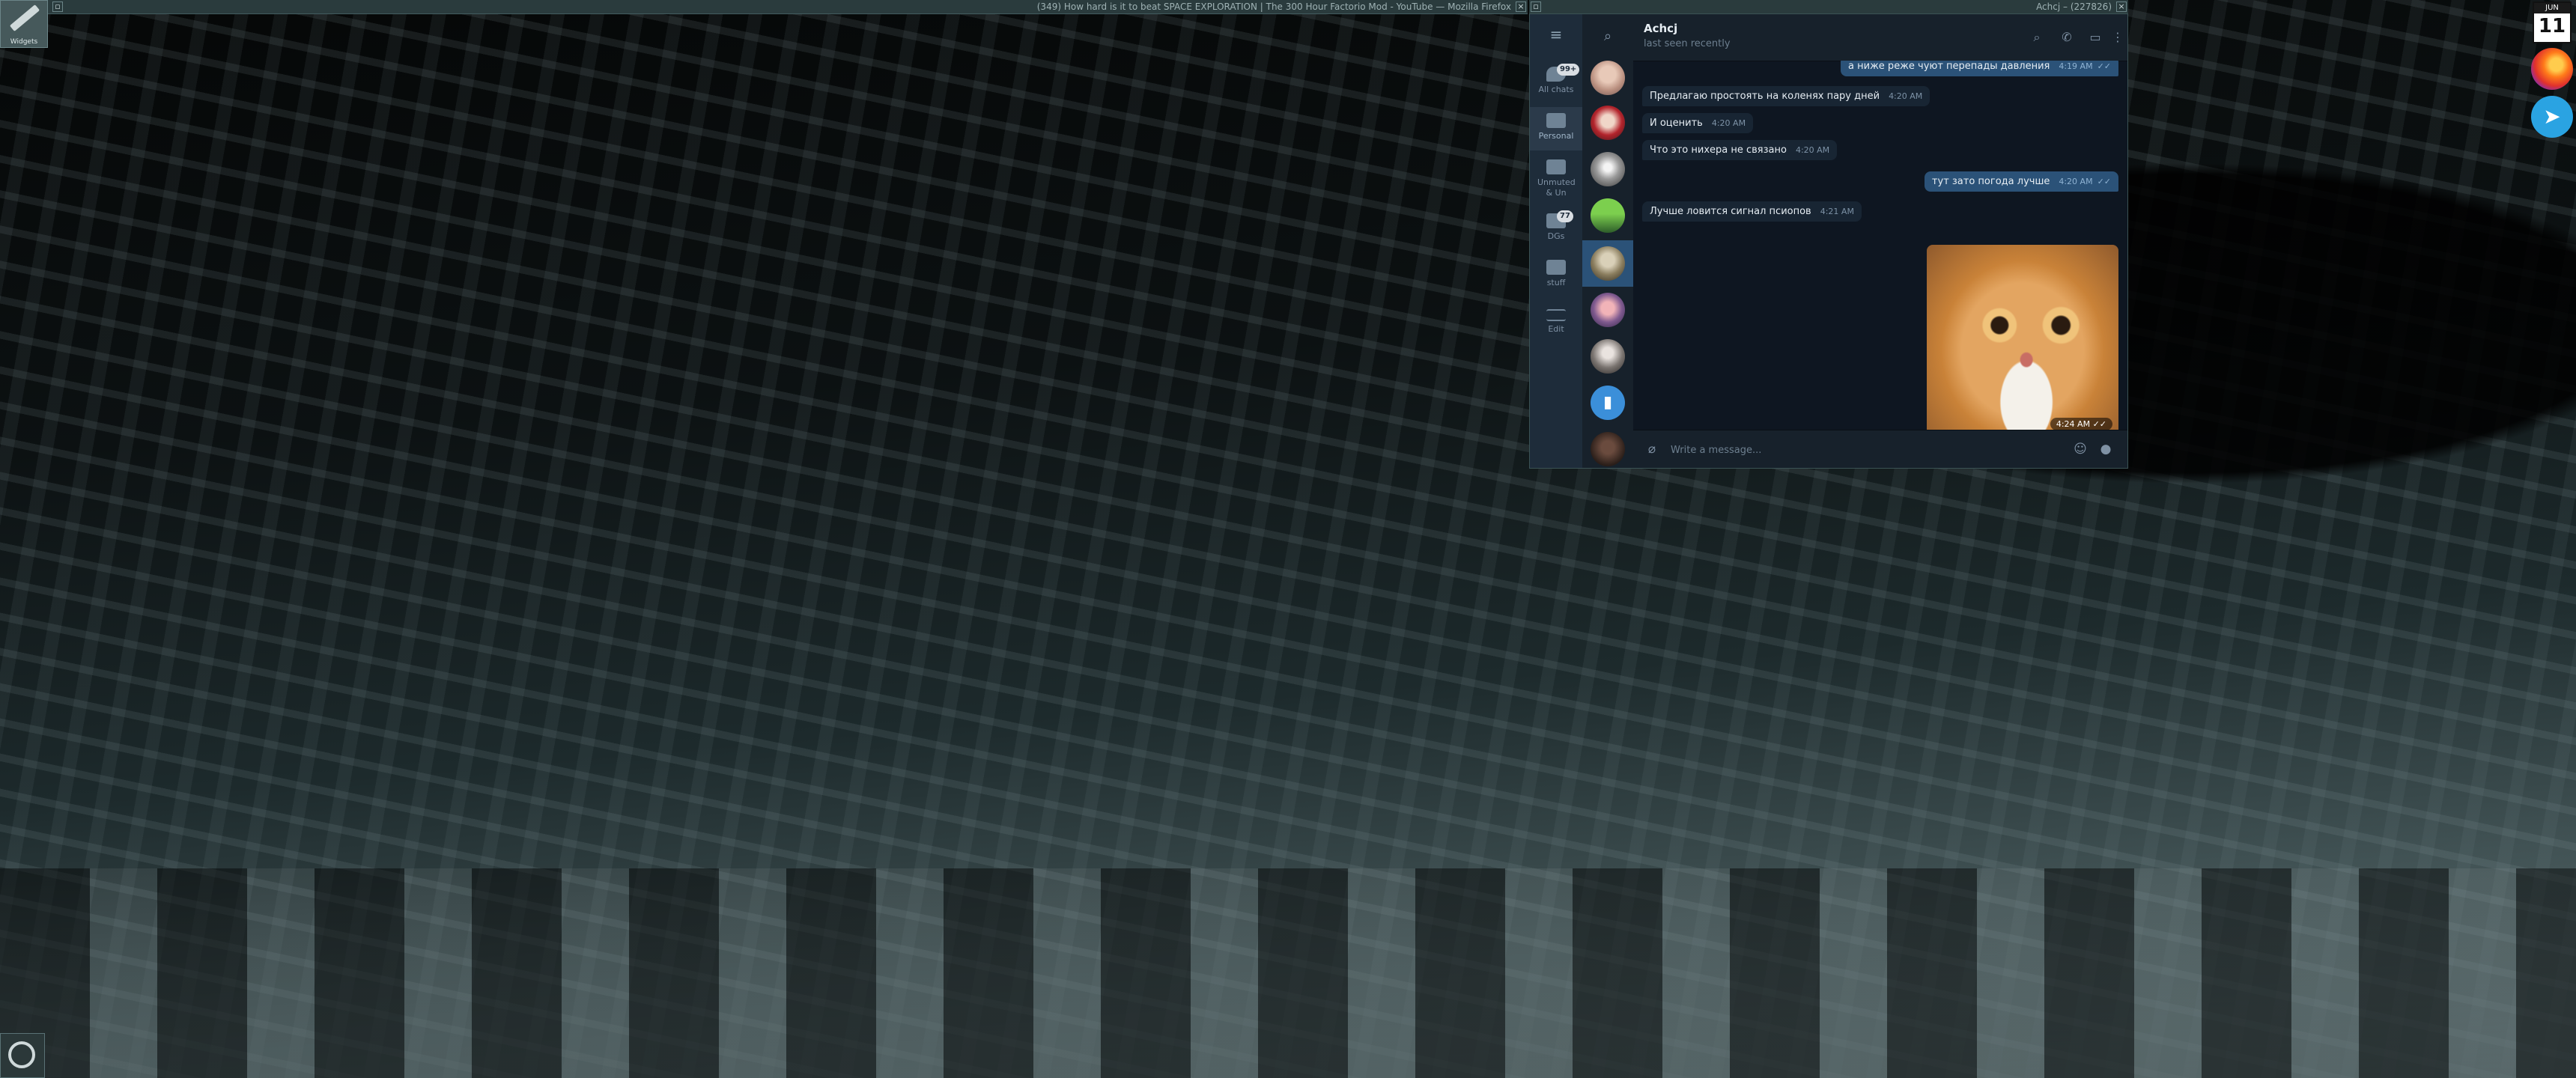 The width and height of the screenshot is (2576, 1078). I want to click on sidebar-toggle-icon: ▭, so click(2095, 37).